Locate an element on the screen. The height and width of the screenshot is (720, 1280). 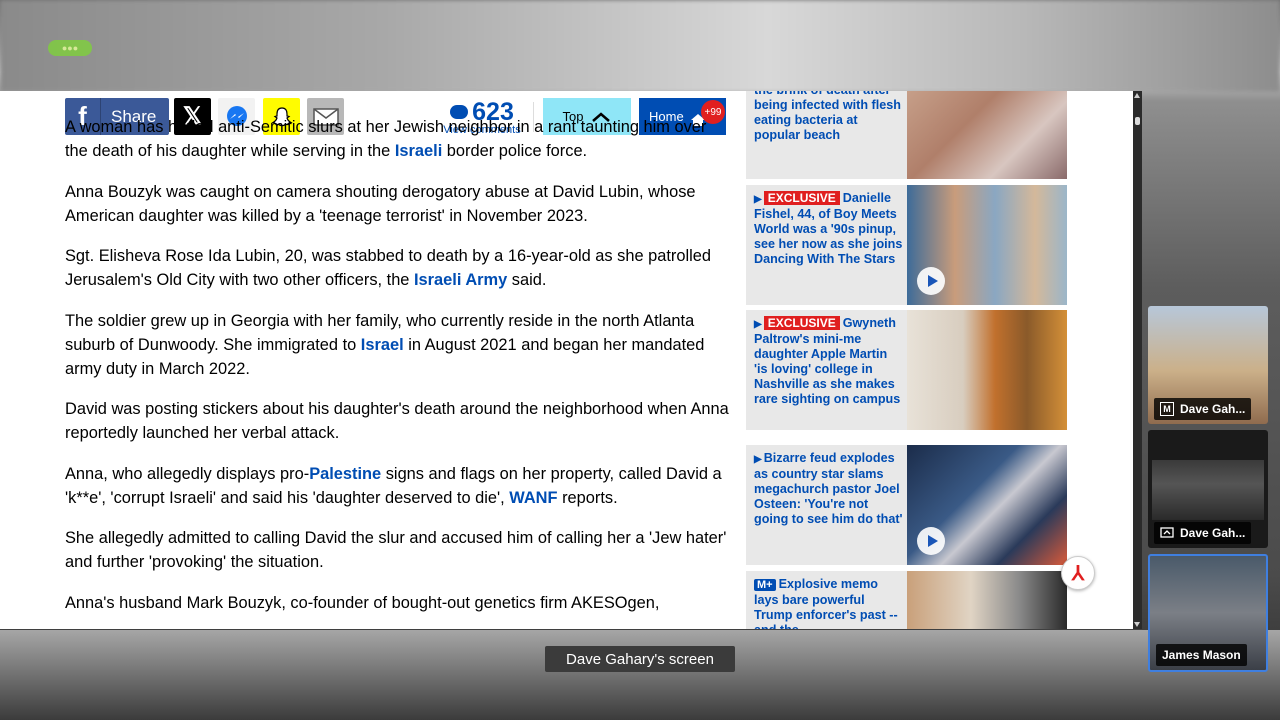
link-israel: Israel is located at coordinates (382, 345).